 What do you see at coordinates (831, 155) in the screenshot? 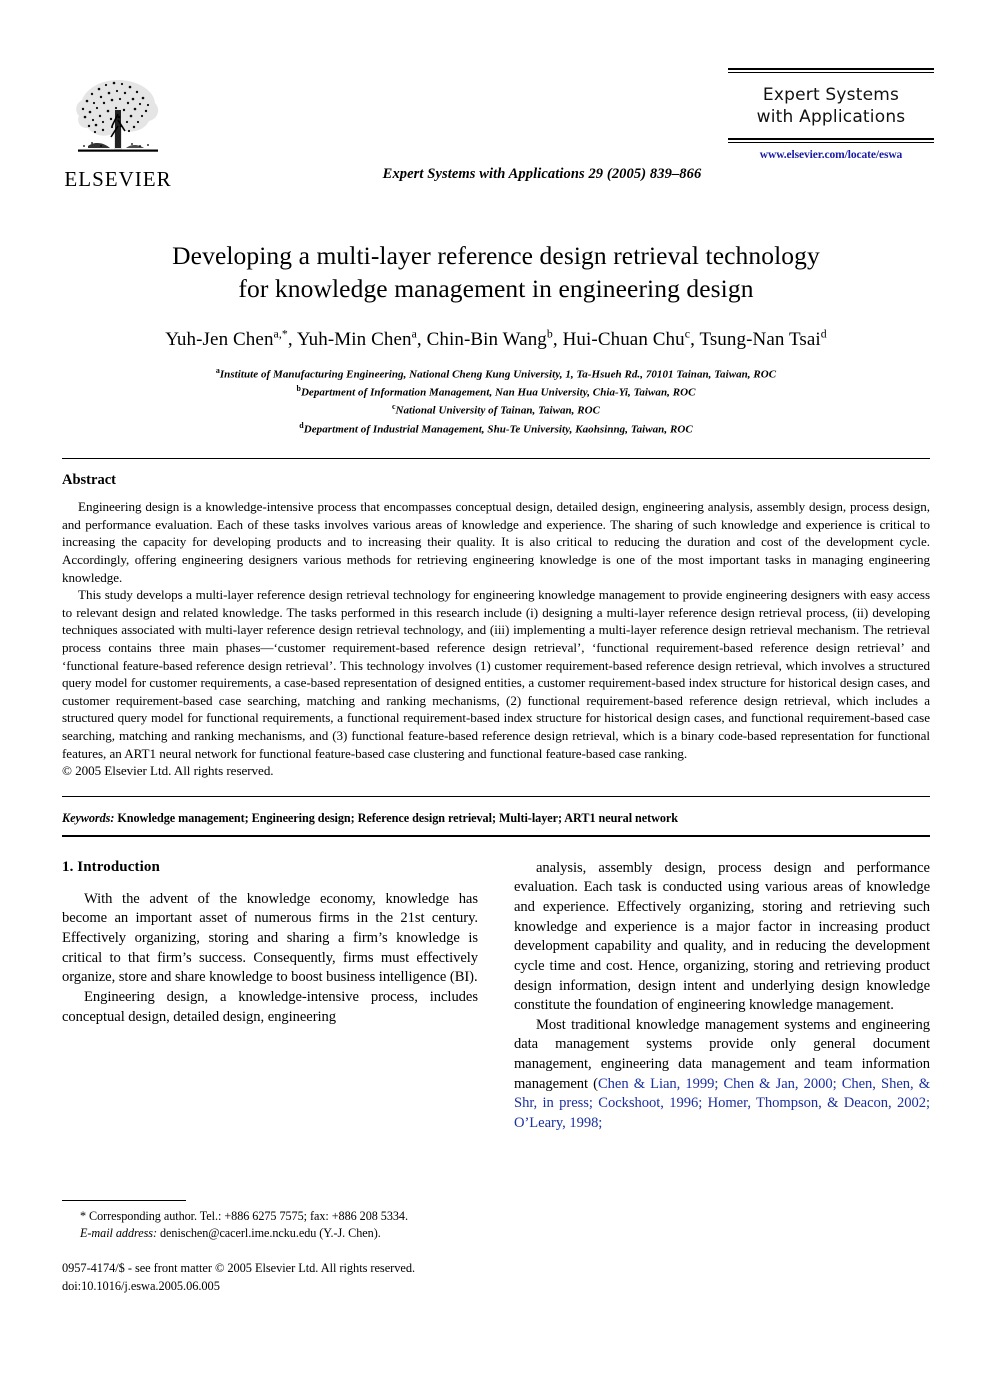
I see `journal-url-link: www.elsevier.com/locate/eswa` at bounding box center [831, 155].